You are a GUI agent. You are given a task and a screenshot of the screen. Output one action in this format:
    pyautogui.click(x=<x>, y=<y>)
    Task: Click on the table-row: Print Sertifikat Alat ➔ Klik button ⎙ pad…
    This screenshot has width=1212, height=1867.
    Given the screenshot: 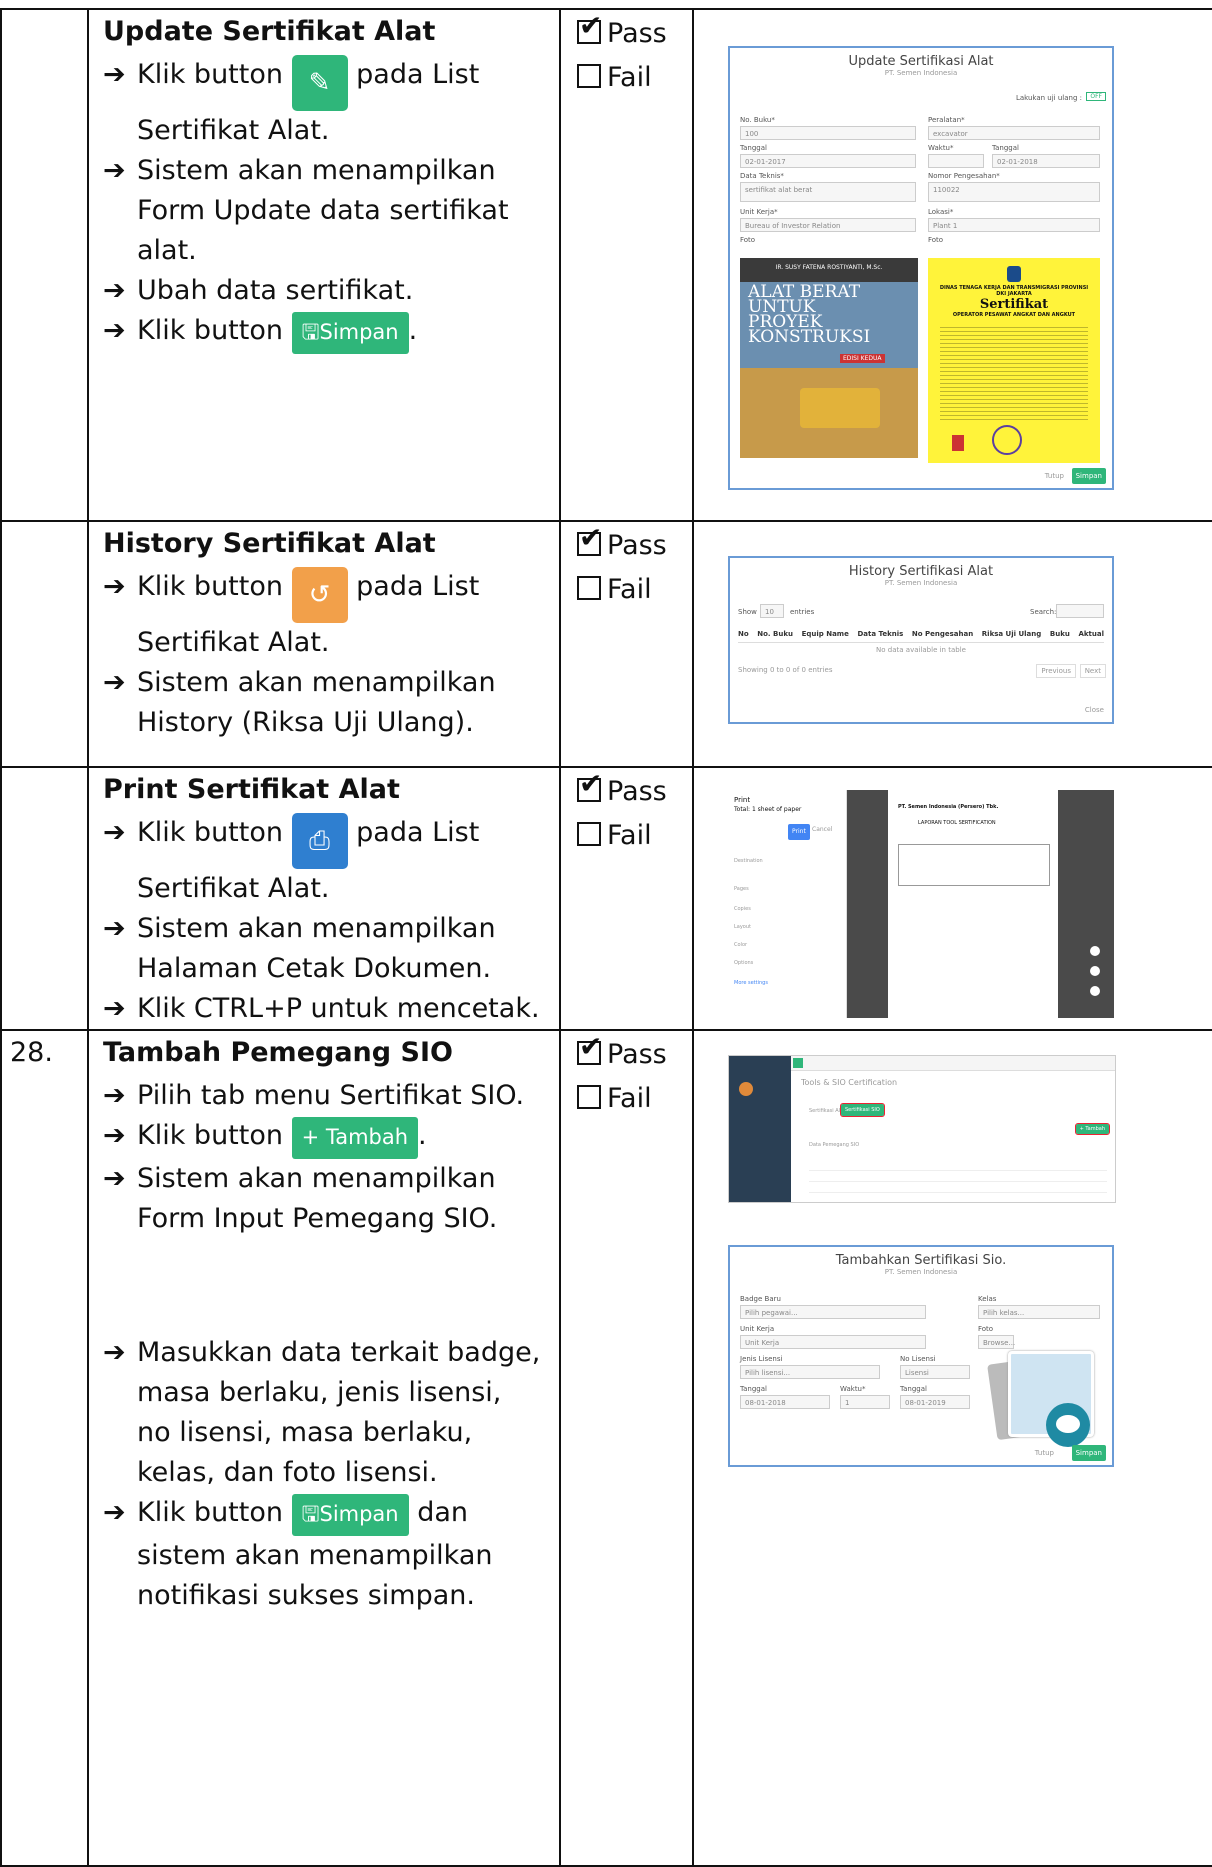 What is the action you would take?
    pyautogui.click(x=606, y=897)
    